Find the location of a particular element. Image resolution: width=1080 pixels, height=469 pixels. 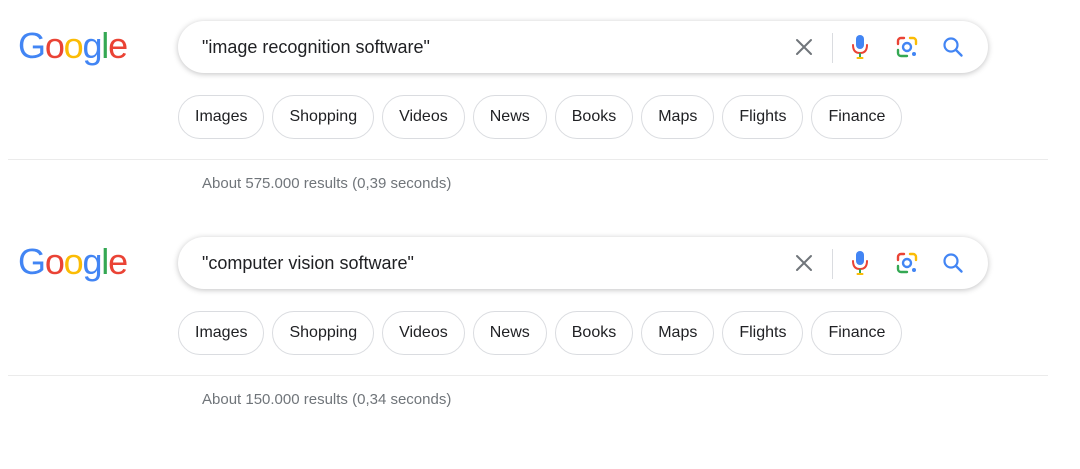

search-input: "computer vision software" is located at coordinates (308, 263).